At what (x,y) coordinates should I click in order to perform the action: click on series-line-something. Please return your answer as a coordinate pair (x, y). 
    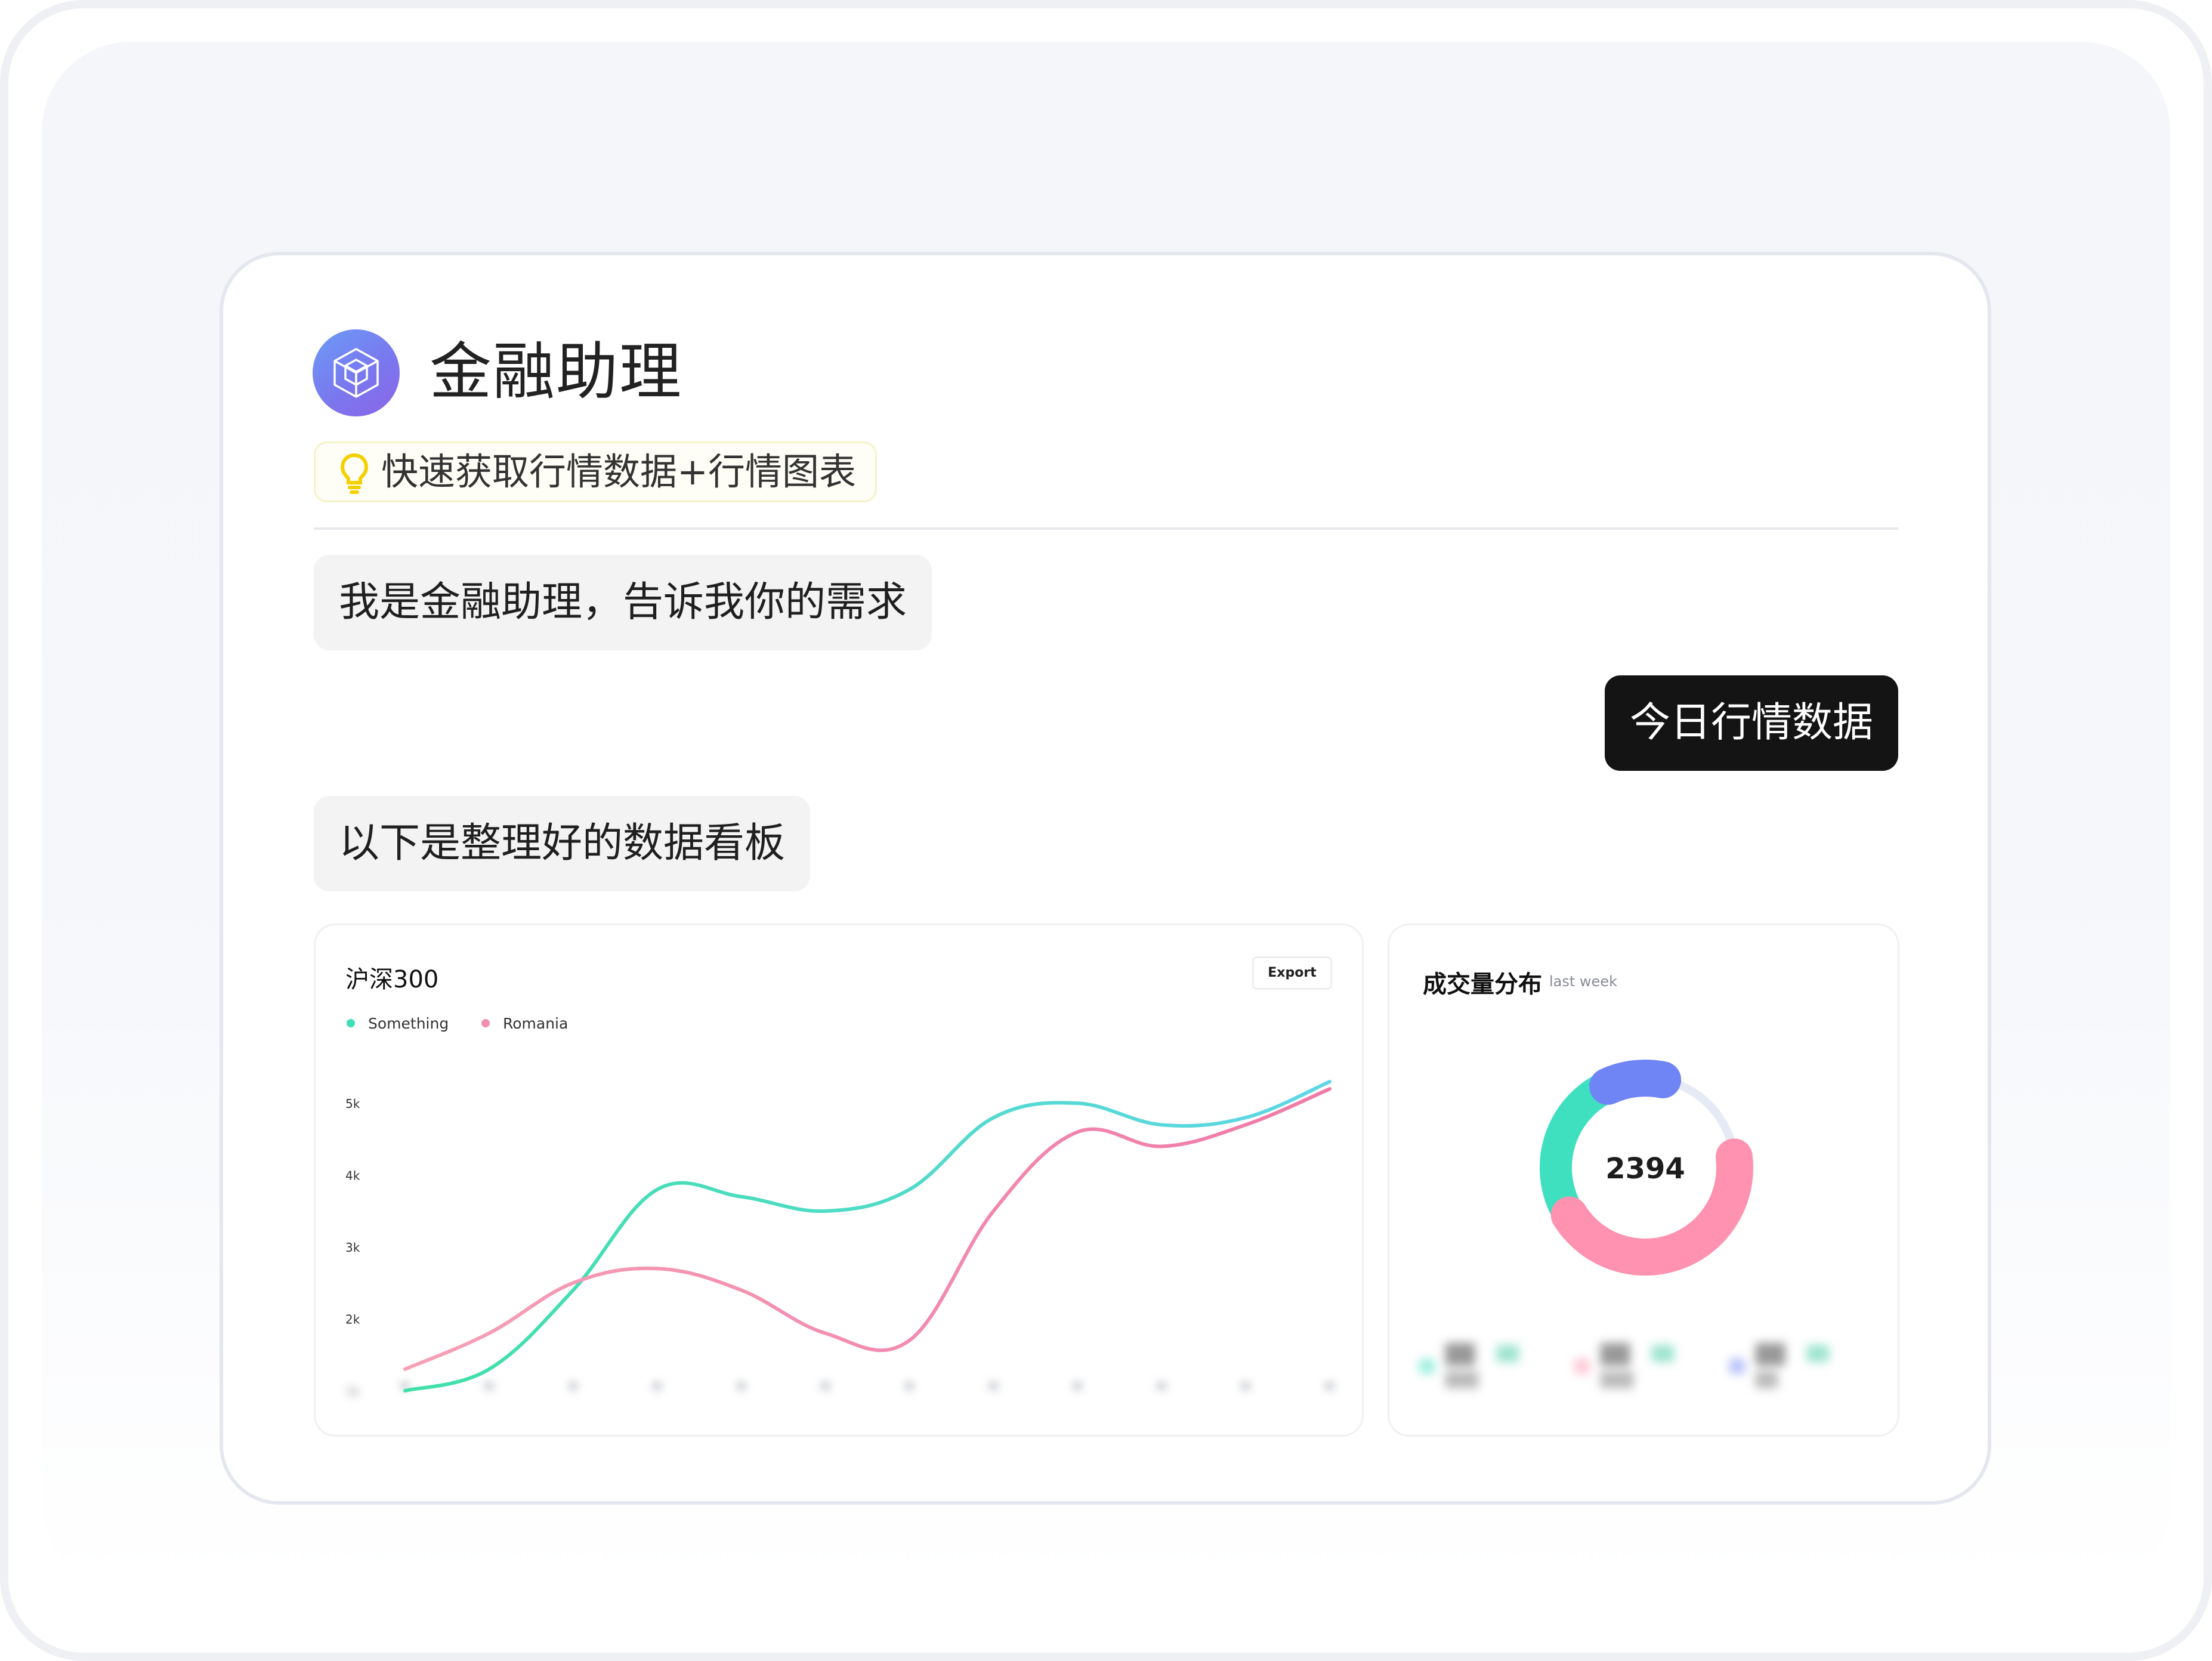
    Looking at the image, I should click on (867, 1236).